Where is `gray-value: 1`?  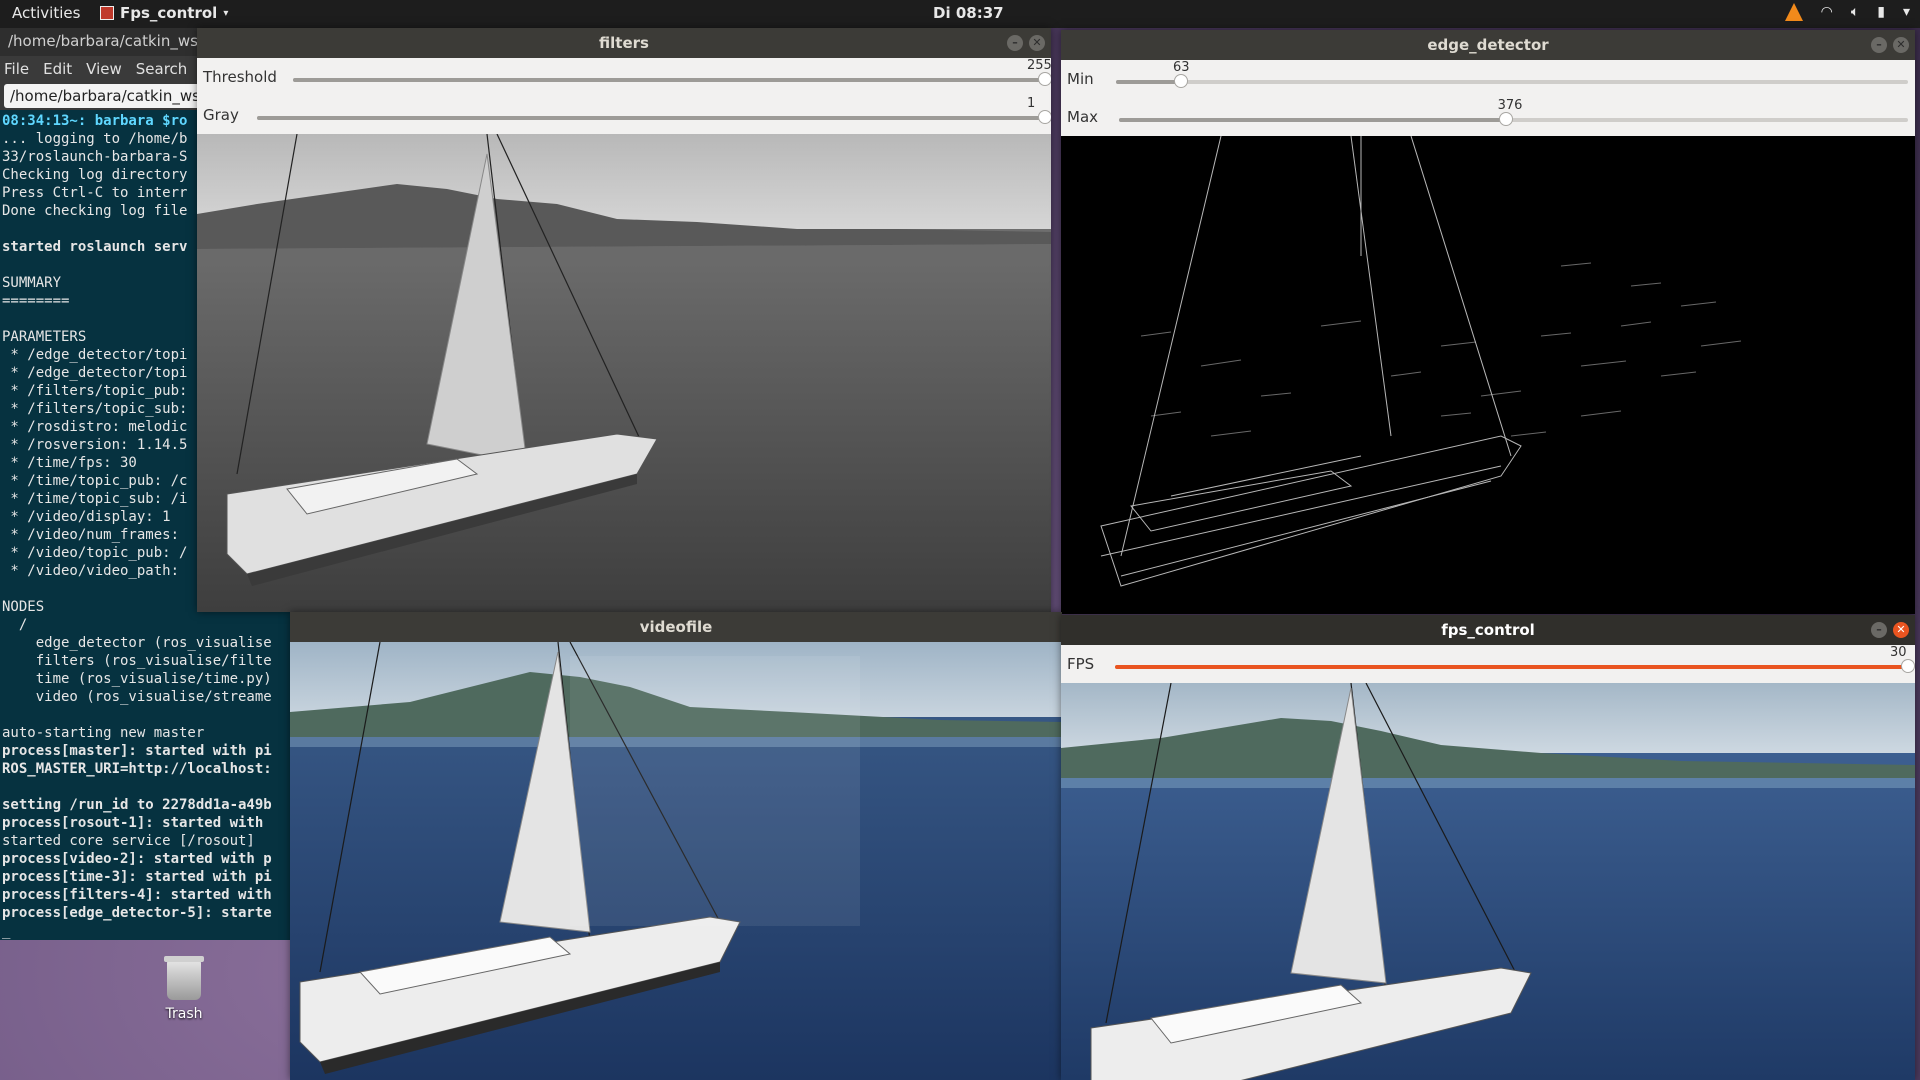
gray-value: 1 is located at coordinates (1031, 103).